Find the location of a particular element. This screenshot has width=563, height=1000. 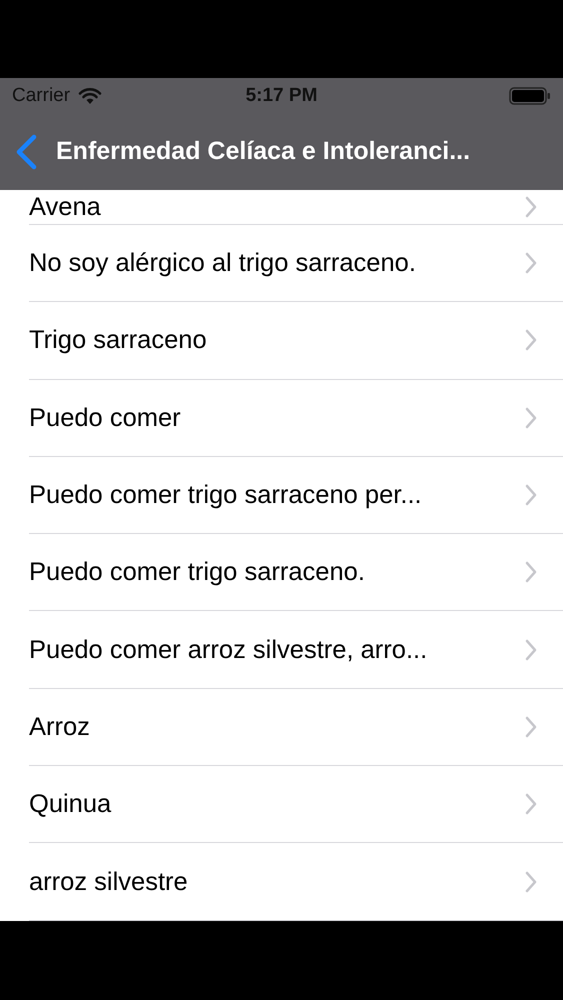

row-label: Quinua is located at coordinates (70, 804).